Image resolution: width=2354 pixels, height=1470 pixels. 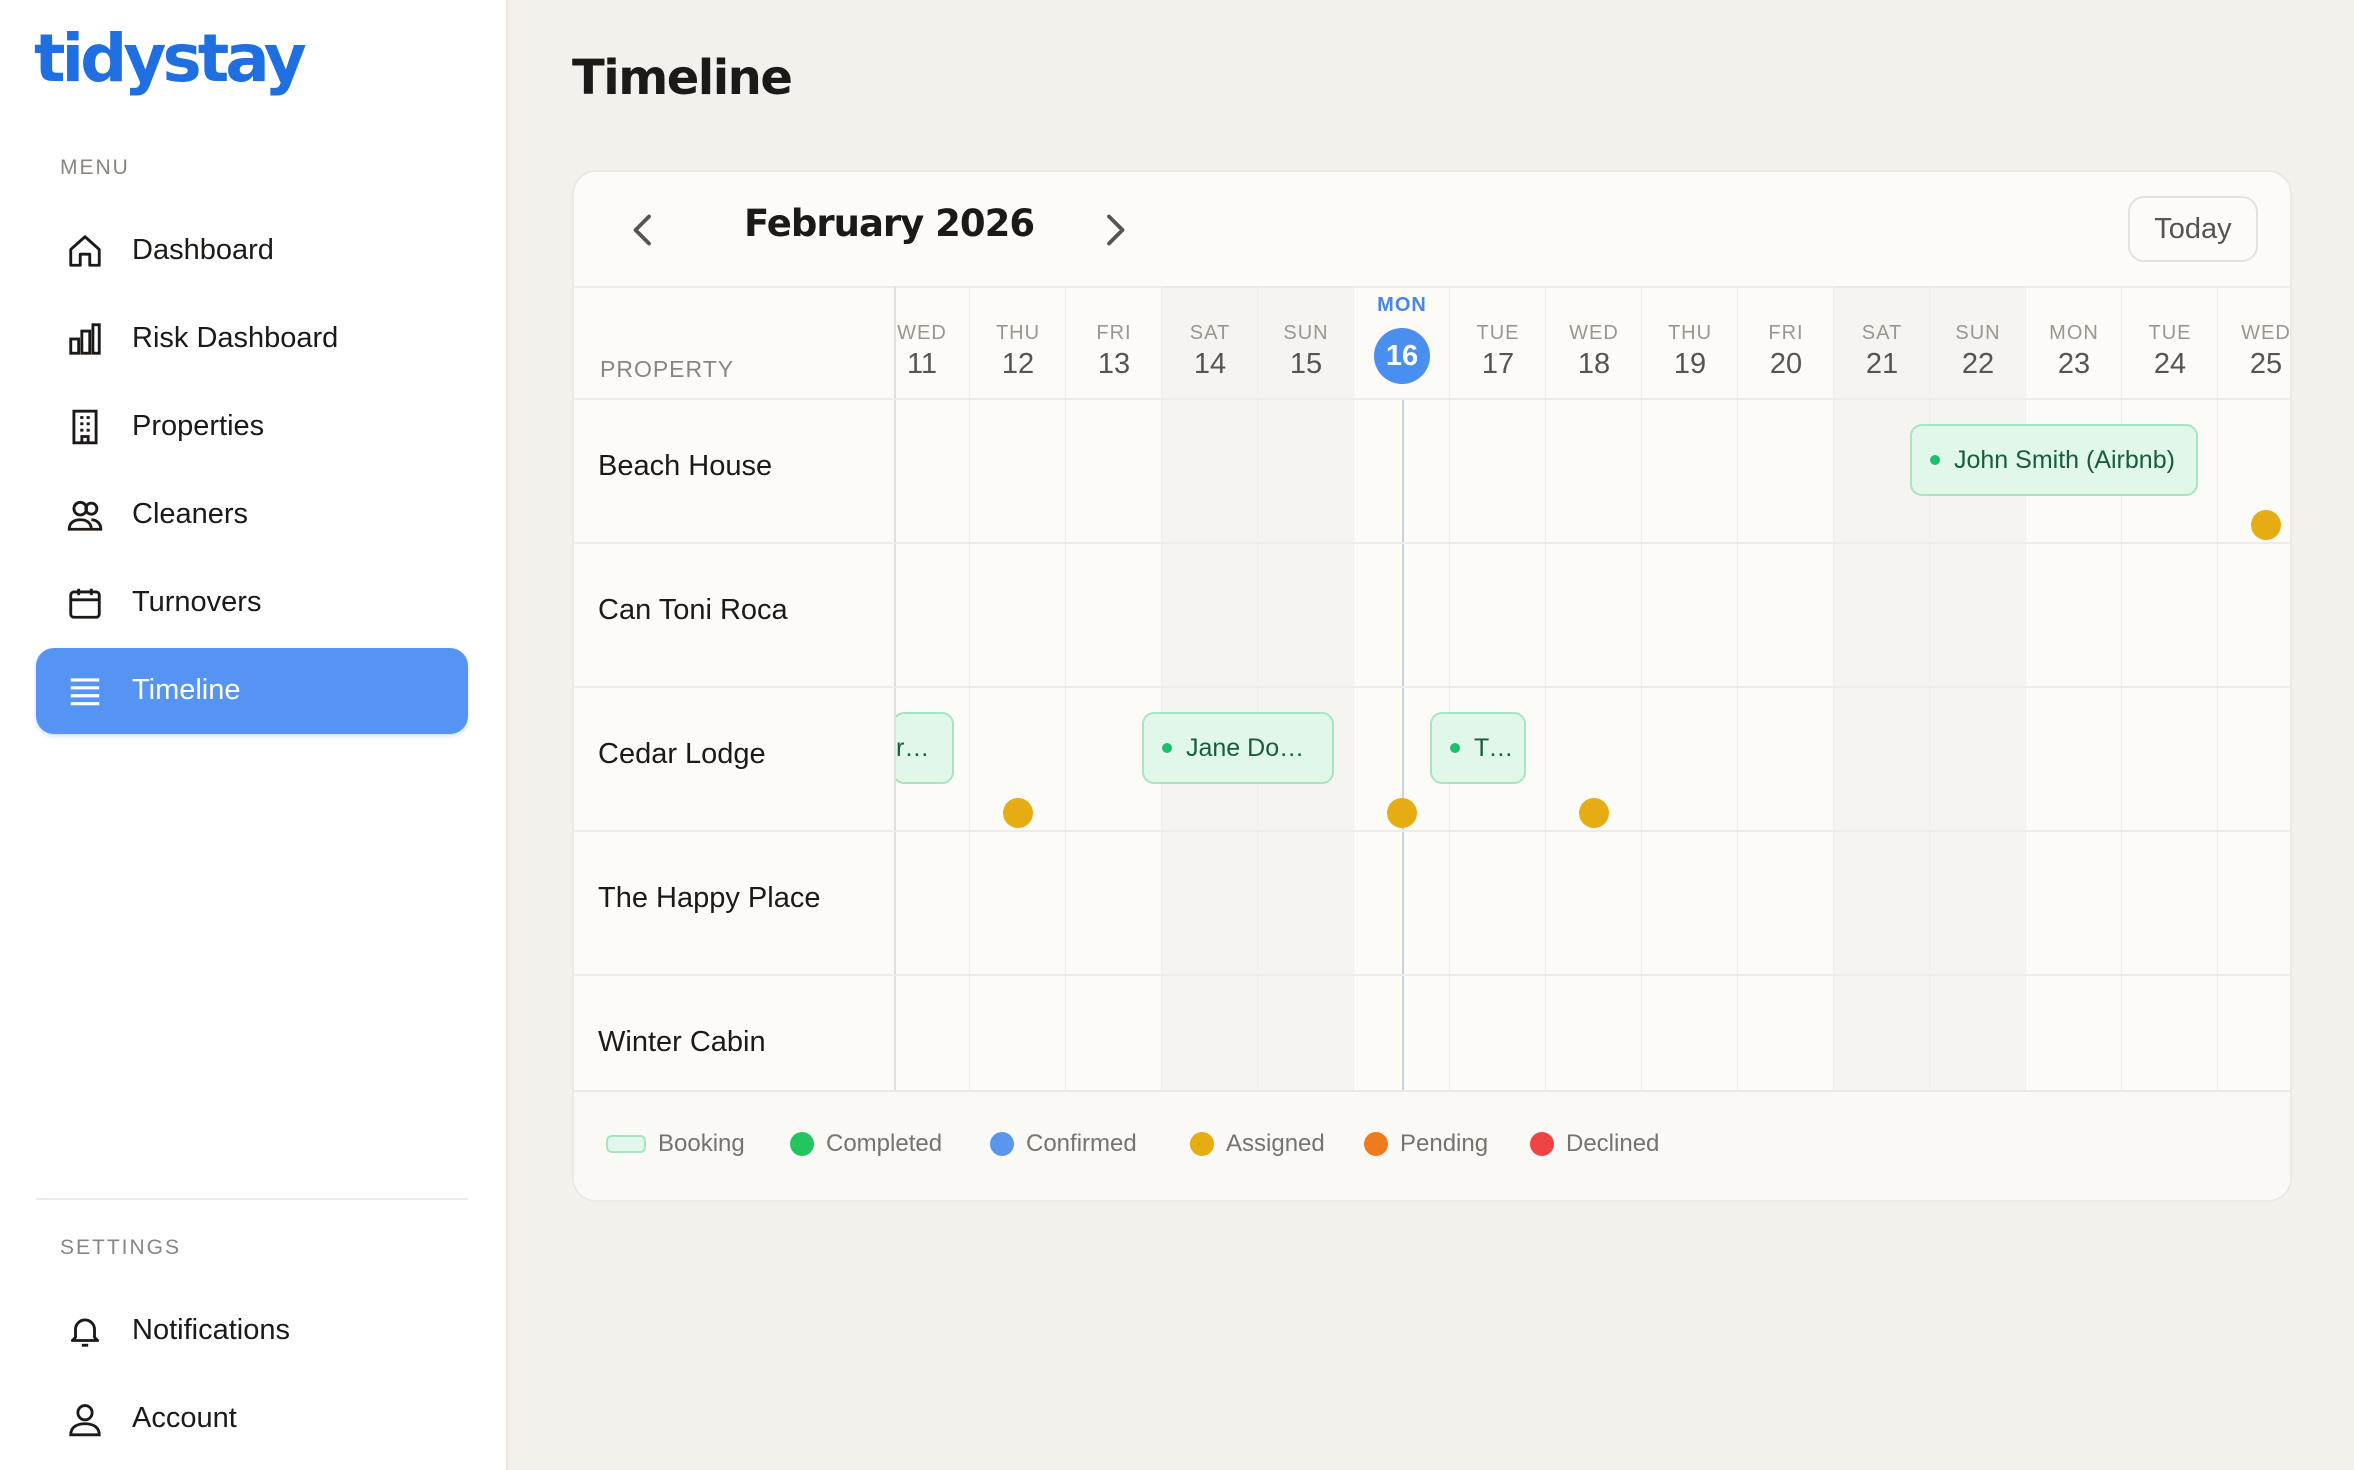 I want to click on bar-chart-icon, so click(x=85, y=339).